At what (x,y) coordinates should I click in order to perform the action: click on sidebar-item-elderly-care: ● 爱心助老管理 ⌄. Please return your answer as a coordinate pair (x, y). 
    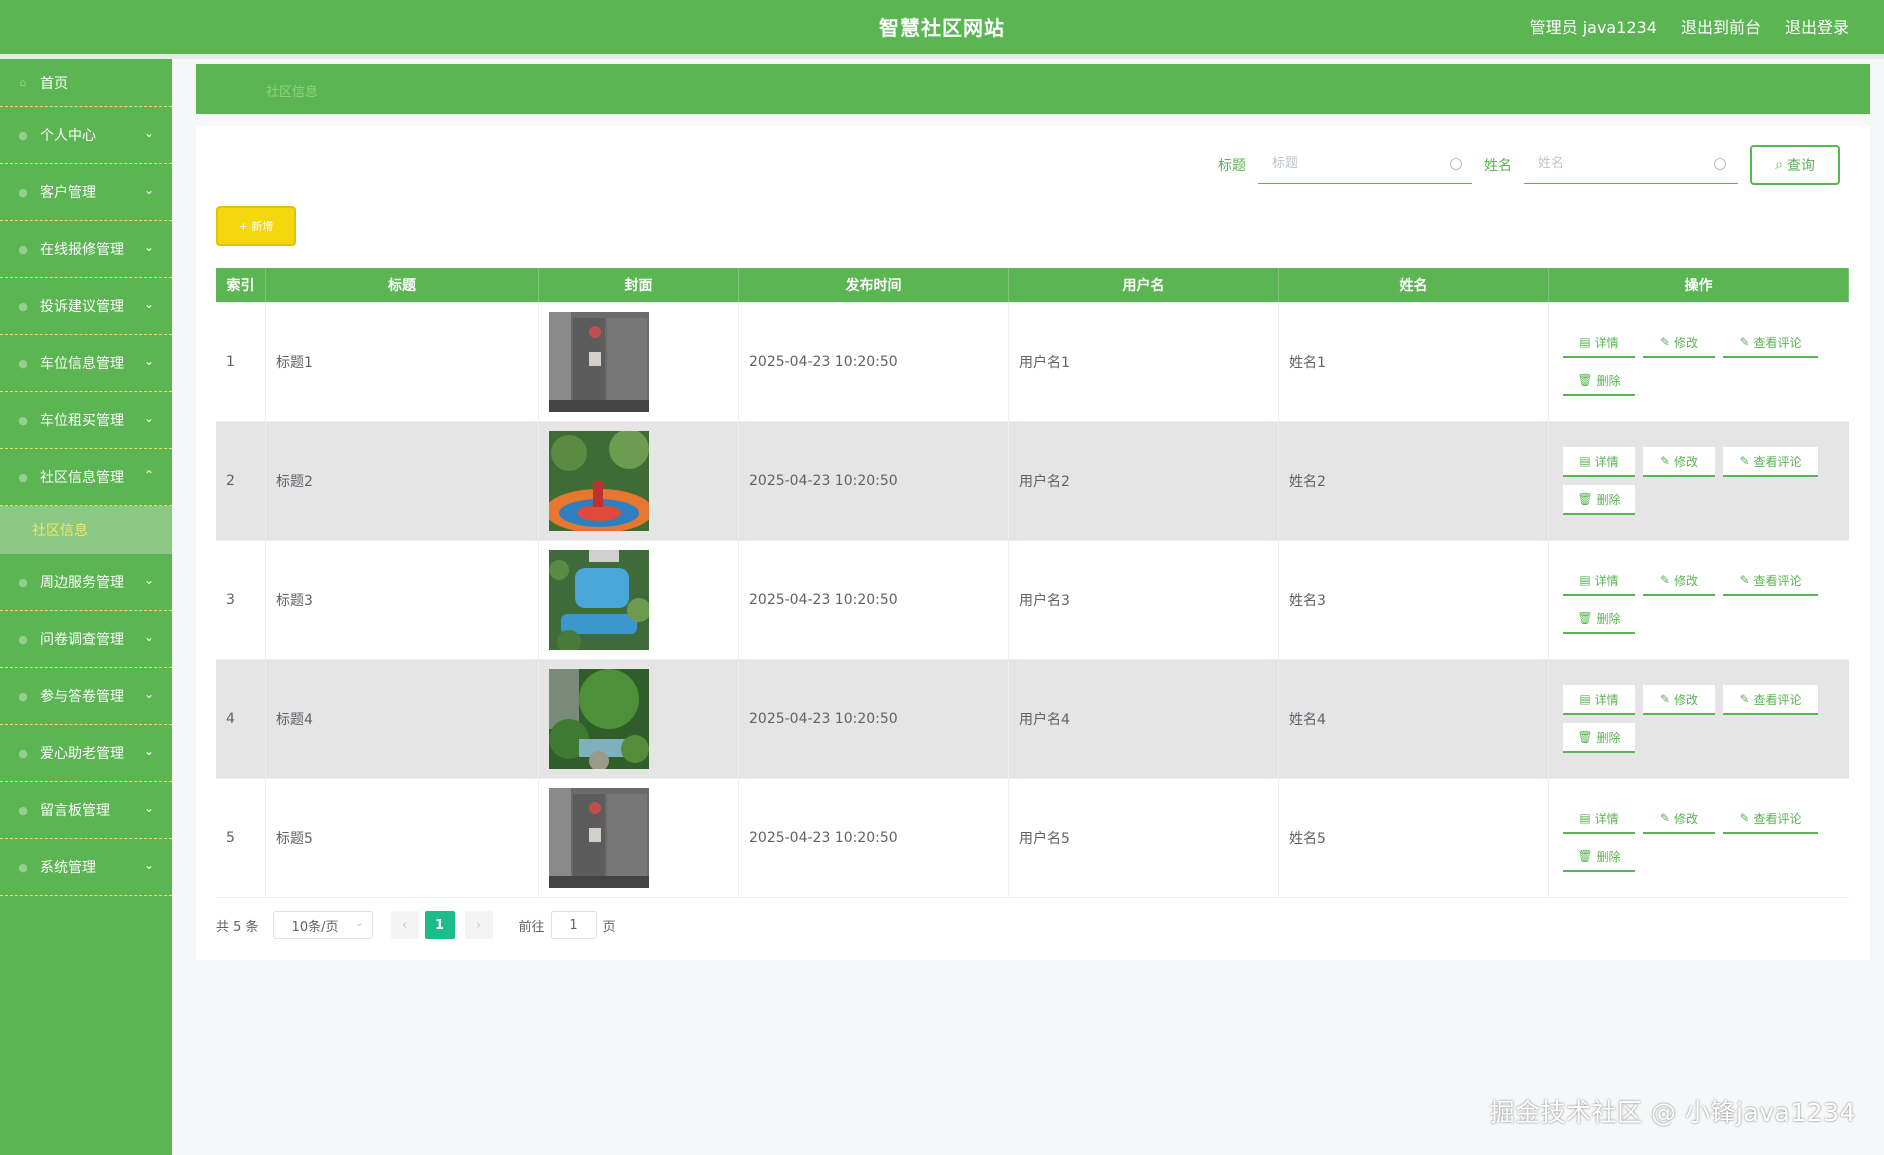
    Looking at the image, I should click on (86, 753).